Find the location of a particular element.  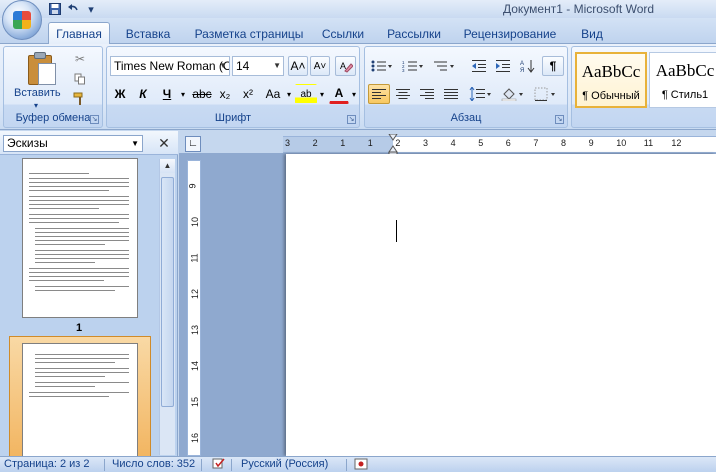

svg-text: А is located at coordinates (522, 64).